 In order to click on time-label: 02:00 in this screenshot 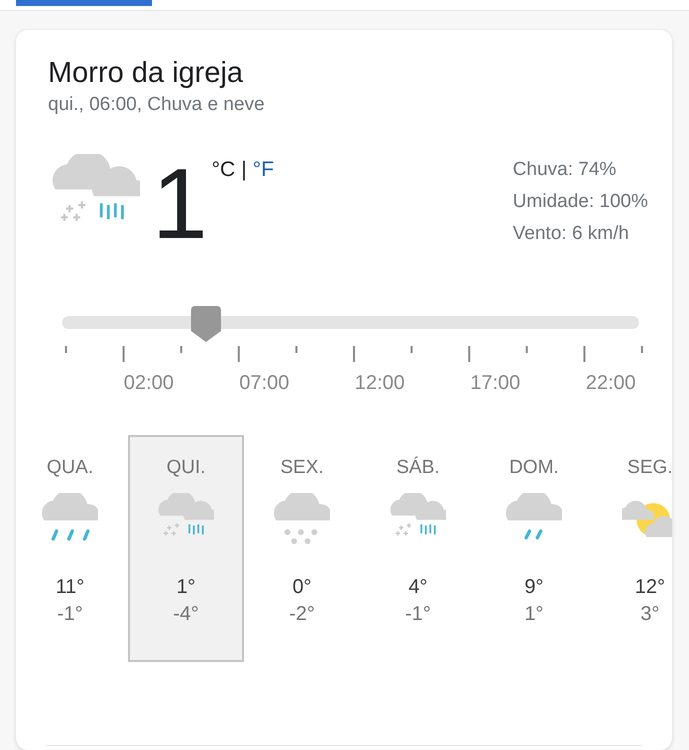, I will do `click(148, 383)`.